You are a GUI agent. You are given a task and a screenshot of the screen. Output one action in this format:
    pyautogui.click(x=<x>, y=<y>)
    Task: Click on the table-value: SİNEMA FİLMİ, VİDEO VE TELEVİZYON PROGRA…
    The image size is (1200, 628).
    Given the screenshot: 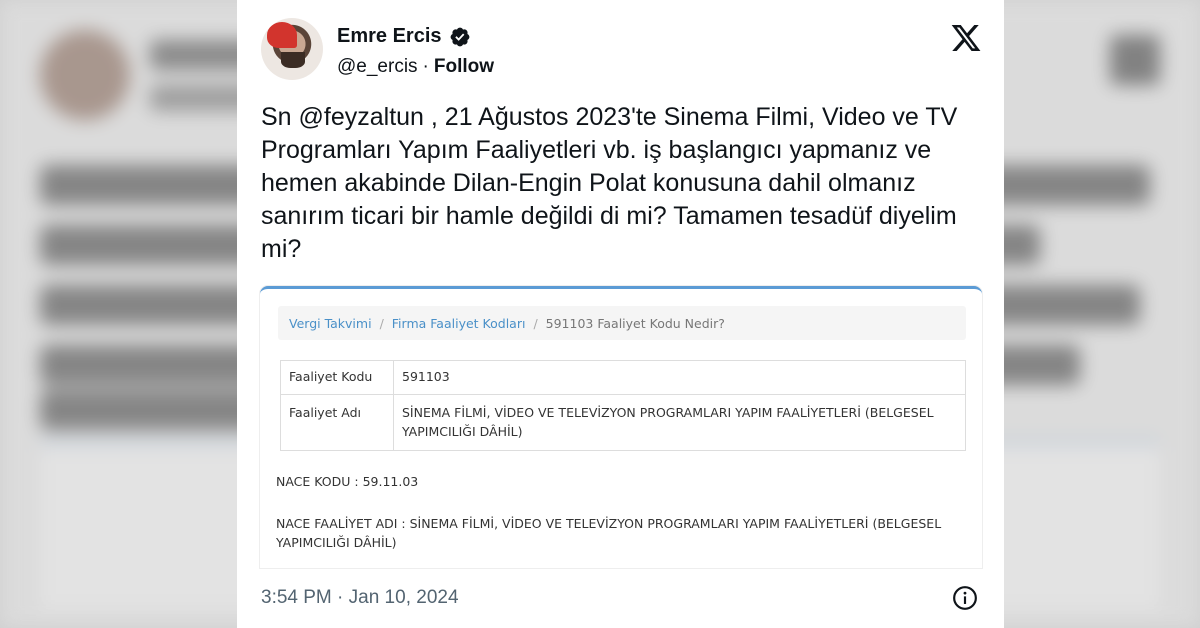 What is the action you would take?
    pyautogui.click(x=679, y=422)
    